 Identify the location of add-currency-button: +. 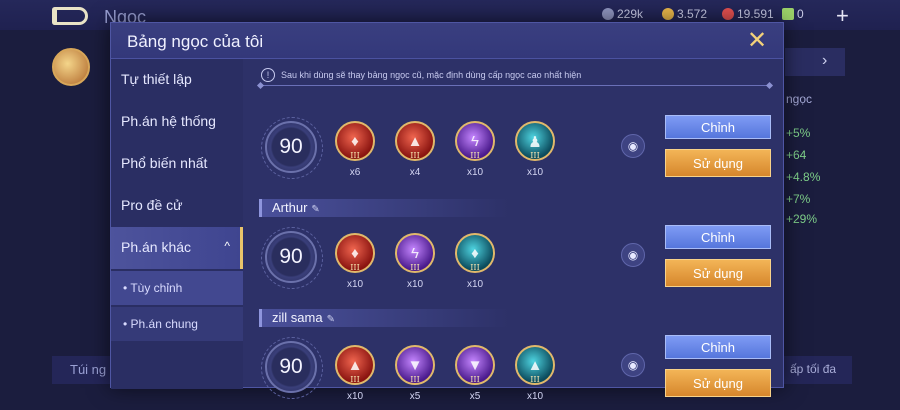
(842, 16).